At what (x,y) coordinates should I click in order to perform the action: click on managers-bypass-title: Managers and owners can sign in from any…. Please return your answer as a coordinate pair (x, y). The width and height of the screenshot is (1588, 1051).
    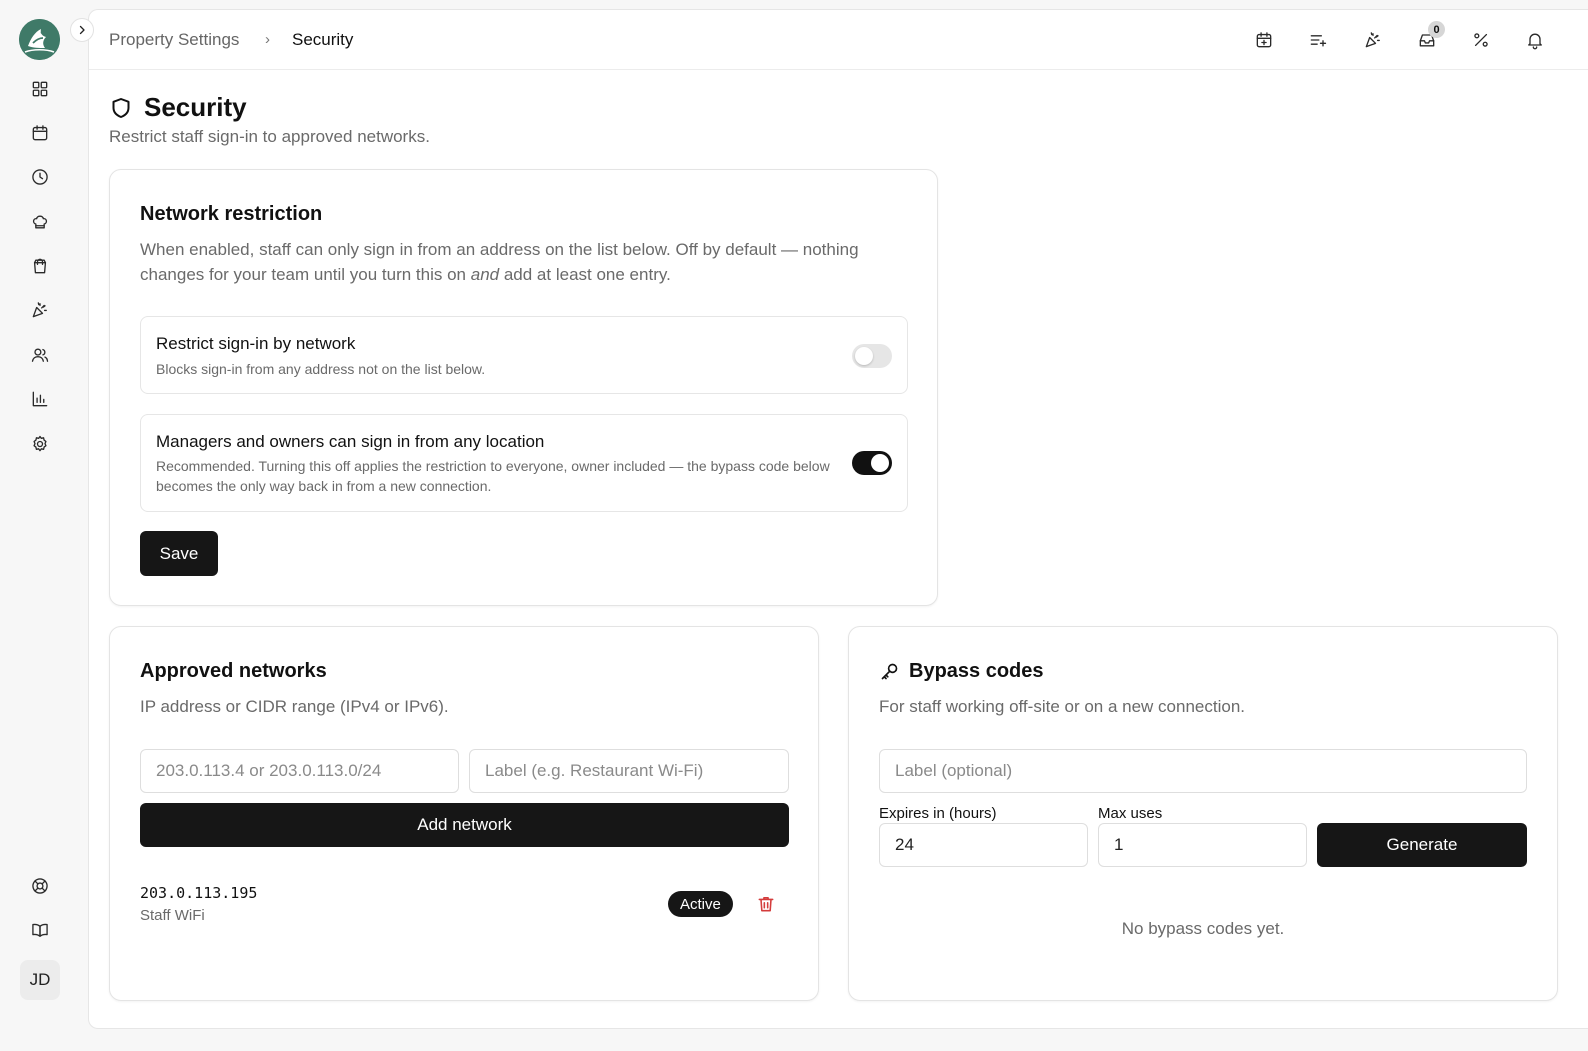
    Looking at the image, I should click on (350, 441).